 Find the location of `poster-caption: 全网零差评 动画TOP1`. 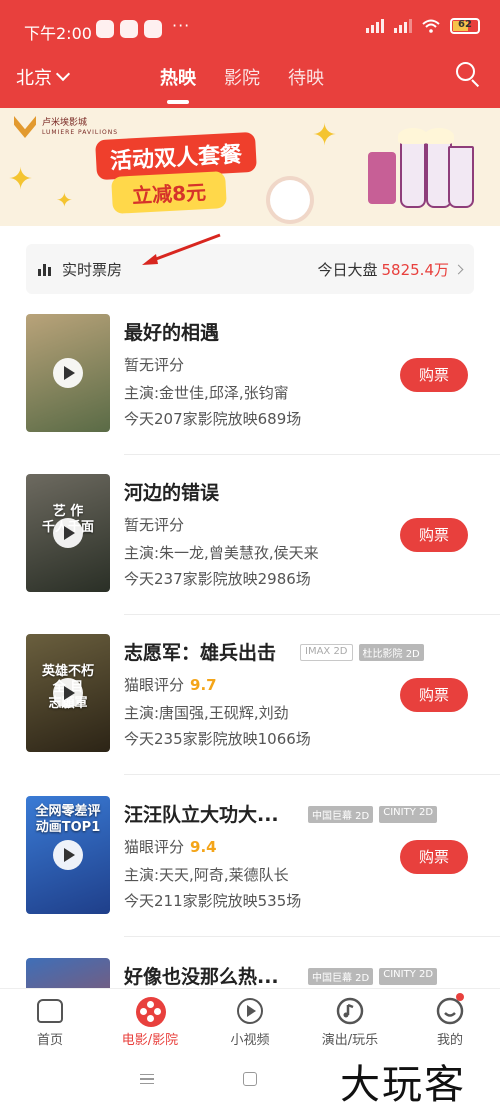

poster-caption: 全网零差评 动画TOP1 is located at coordinates (68, 819).